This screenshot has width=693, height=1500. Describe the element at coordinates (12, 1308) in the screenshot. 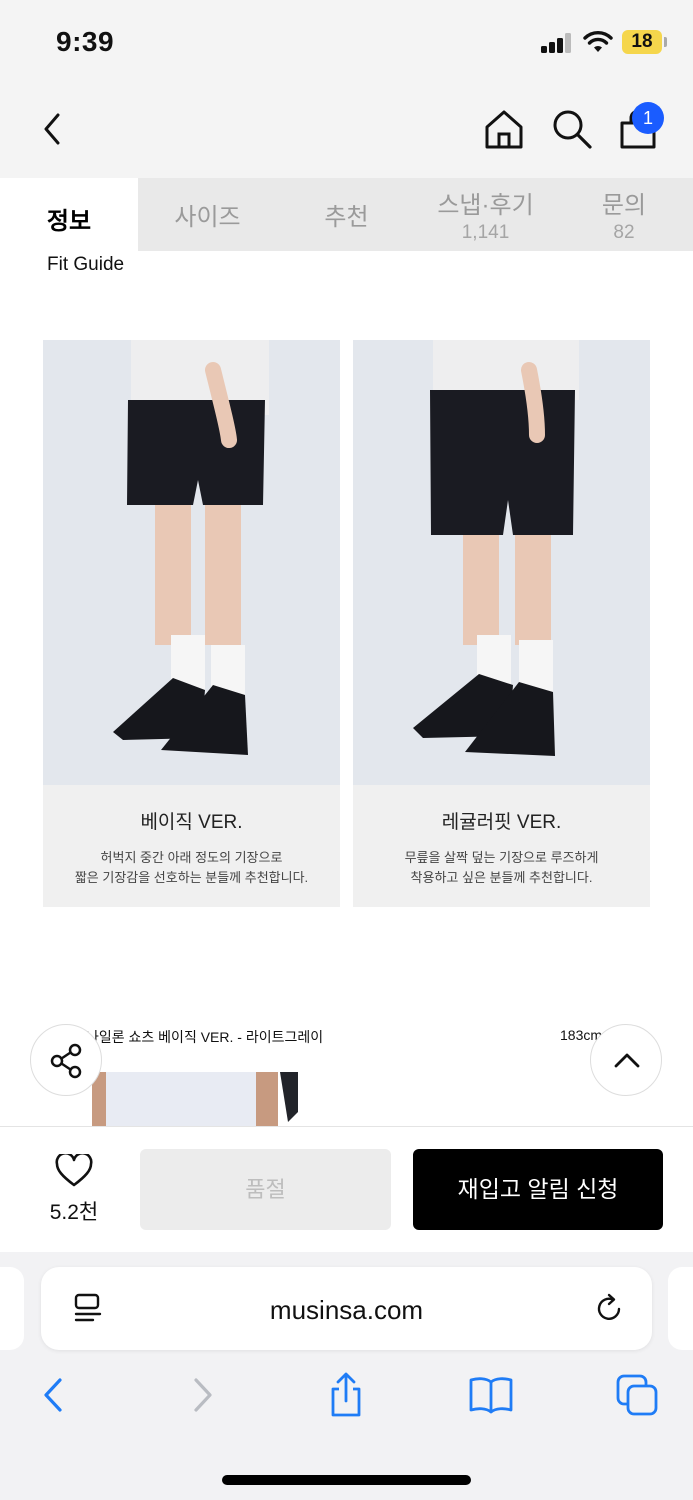

I see `previous-tab-peek` at that location.